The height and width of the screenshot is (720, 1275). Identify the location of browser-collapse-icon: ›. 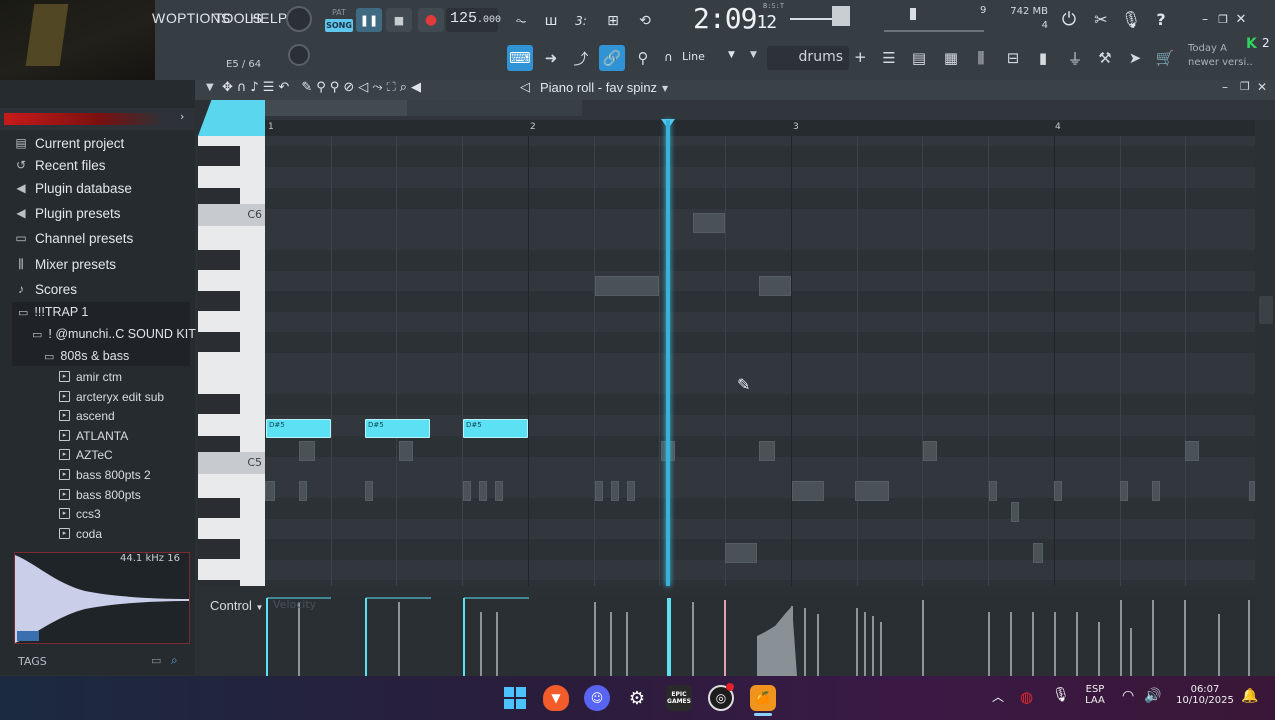
(182, 116).